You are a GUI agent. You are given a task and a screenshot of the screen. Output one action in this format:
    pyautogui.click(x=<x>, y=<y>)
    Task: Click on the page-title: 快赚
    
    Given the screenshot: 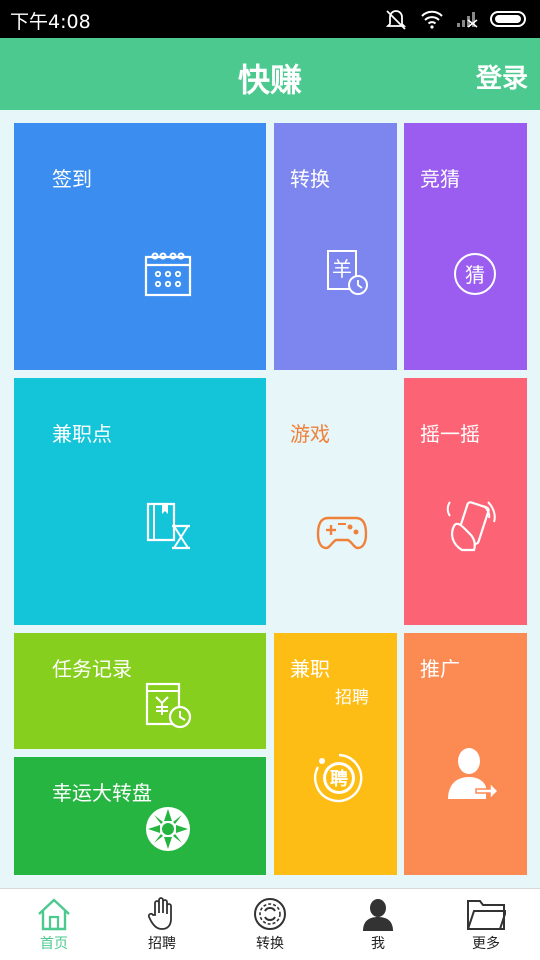 What is the action you would take?
    pyautogui.click(x=269, y=80)
    